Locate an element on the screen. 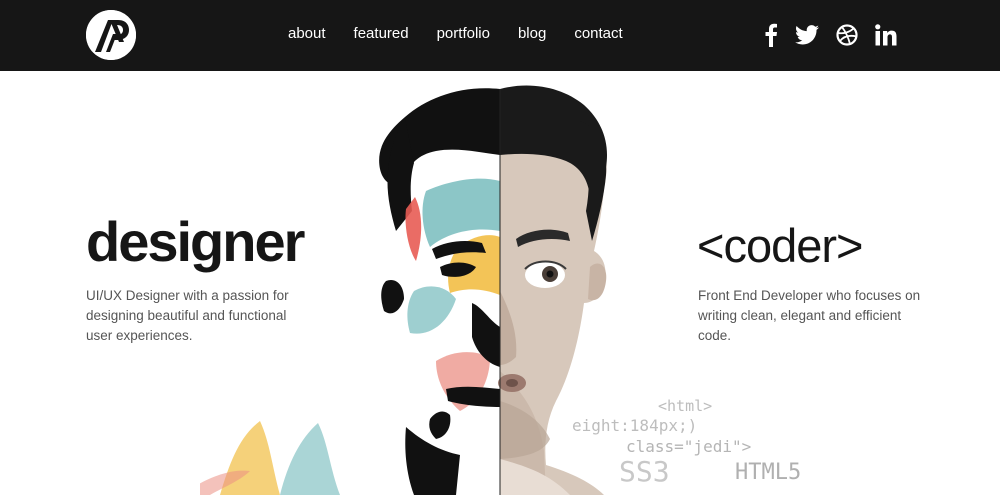  code-snippet-html5: HTML5 is located at coordinates (768, 472).